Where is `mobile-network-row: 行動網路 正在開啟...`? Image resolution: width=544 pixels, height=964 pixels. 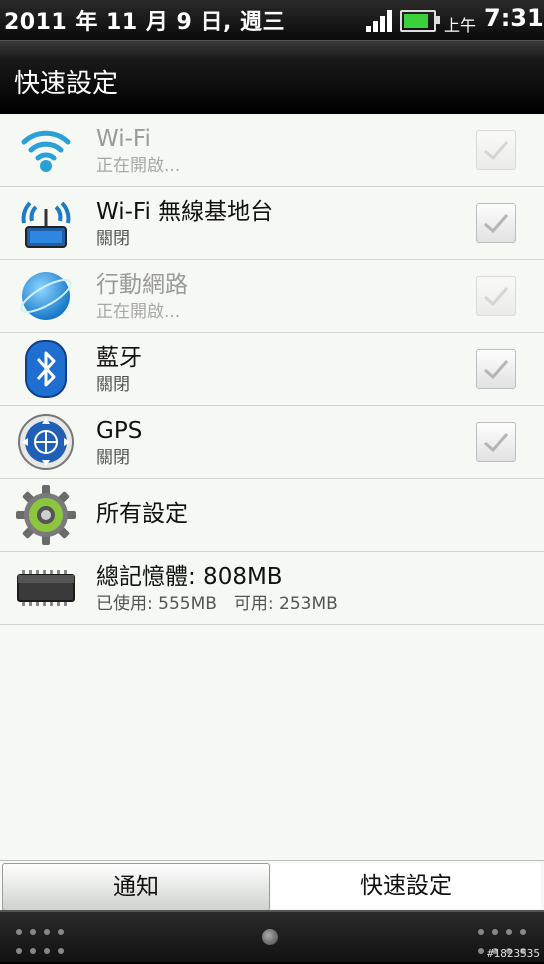 mobile-network-row: 行動網路 正在開啟... is located at coordinates (272, 296).